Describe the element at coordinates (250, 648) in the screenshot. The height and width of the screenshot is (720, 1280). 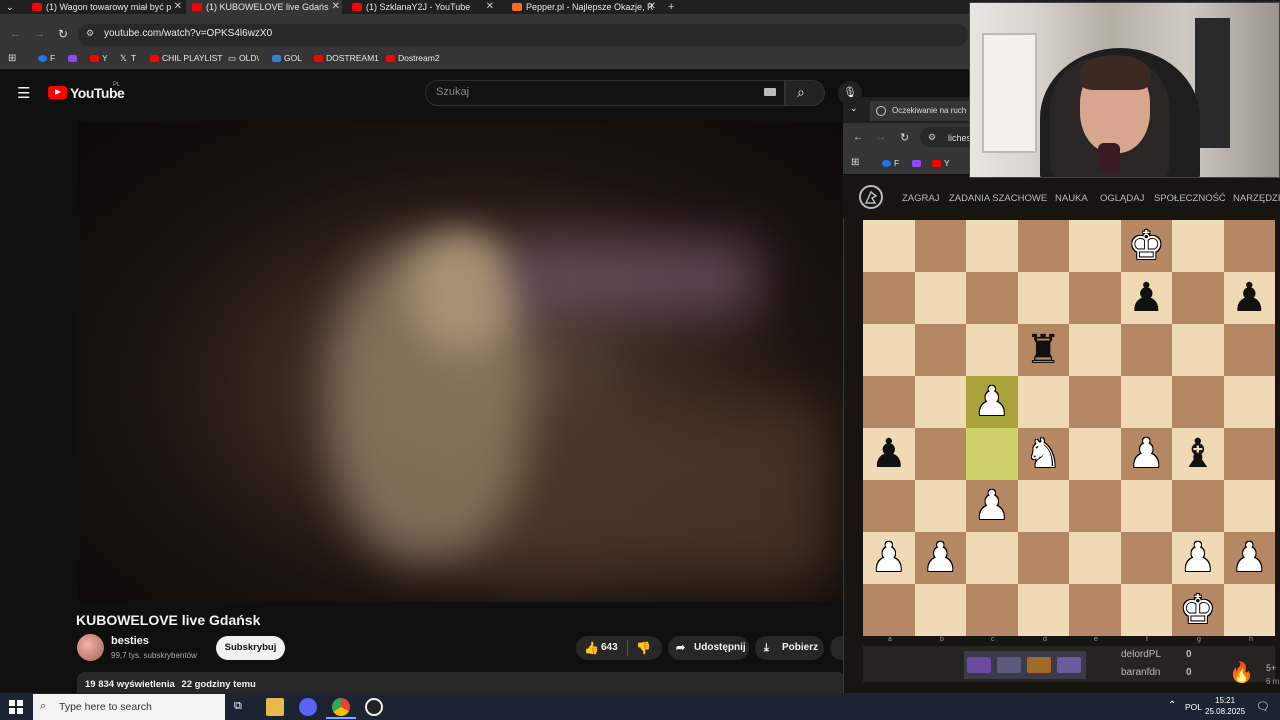
I see `subscribe-button: Subskrybuj` at that location.